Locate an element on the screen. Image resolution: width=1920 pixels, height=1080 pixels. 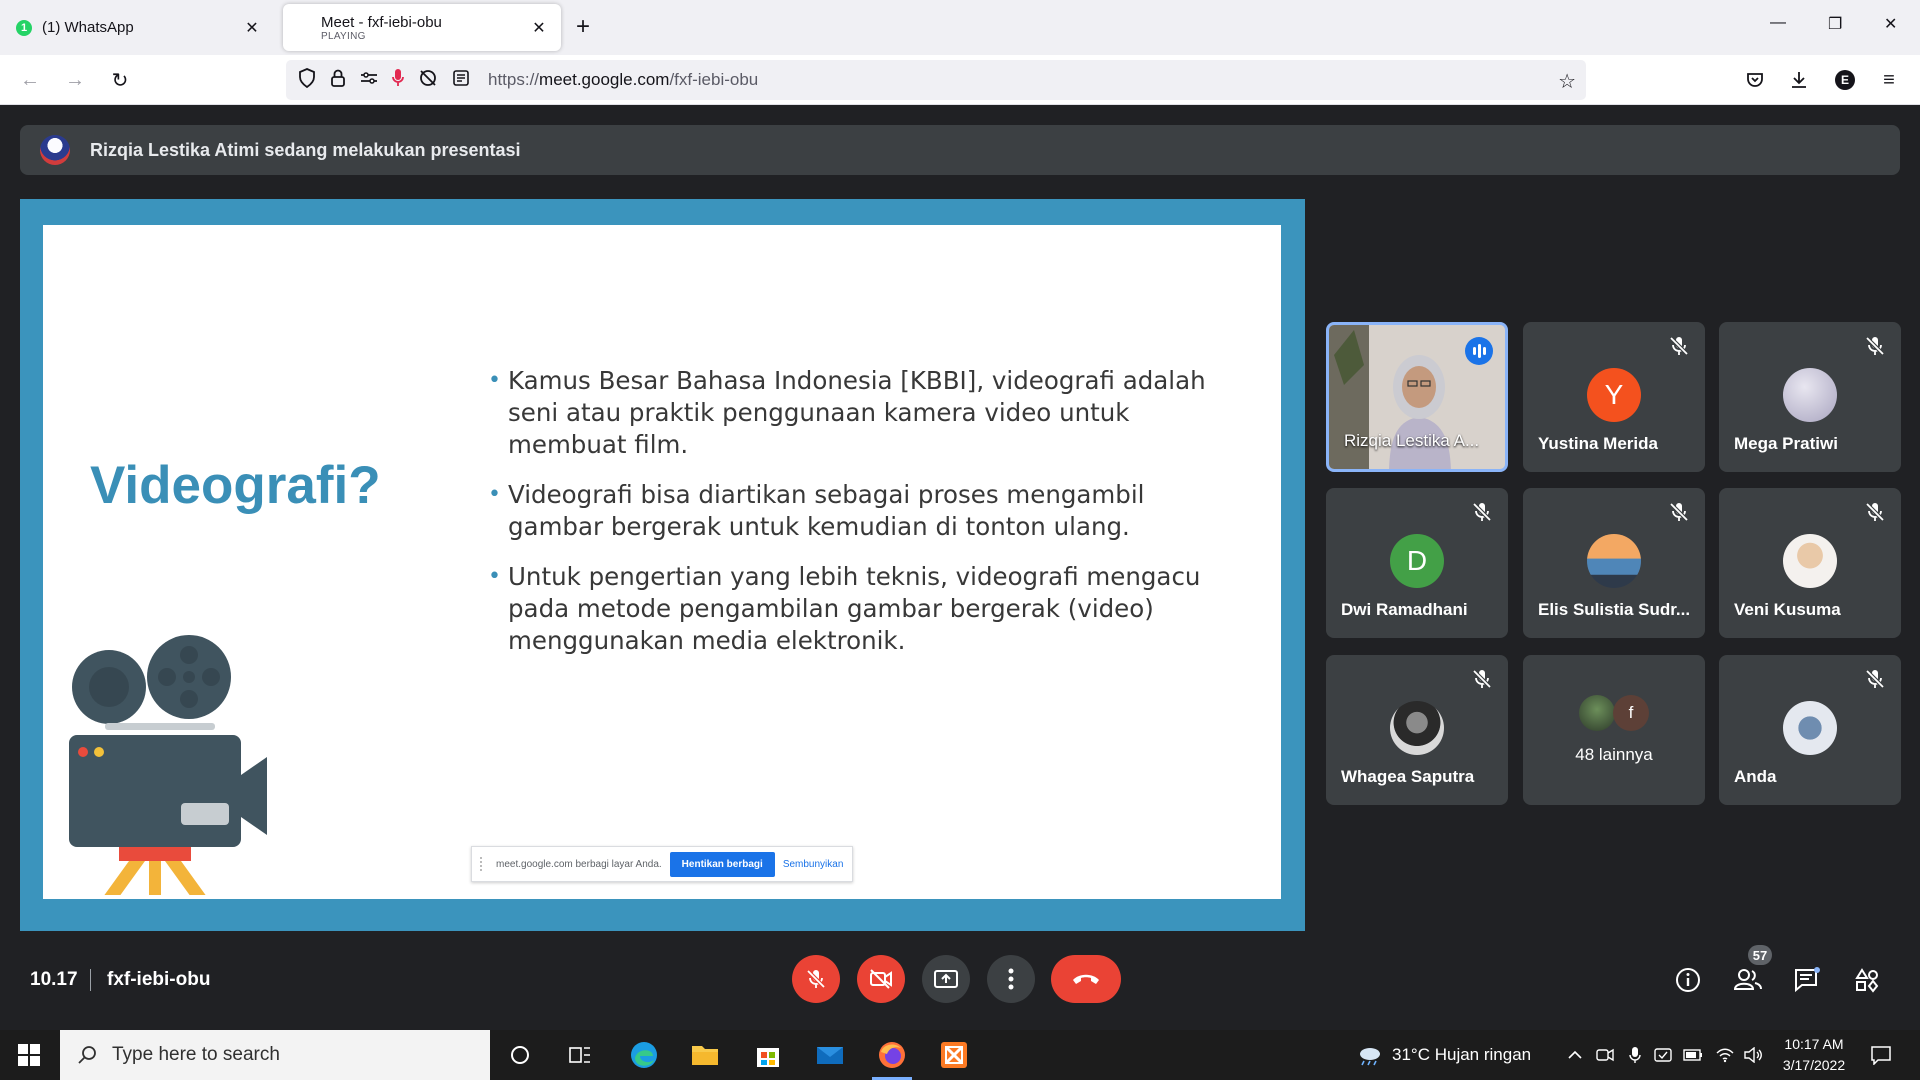
present-screen-button is located at coordinates (946, 979).